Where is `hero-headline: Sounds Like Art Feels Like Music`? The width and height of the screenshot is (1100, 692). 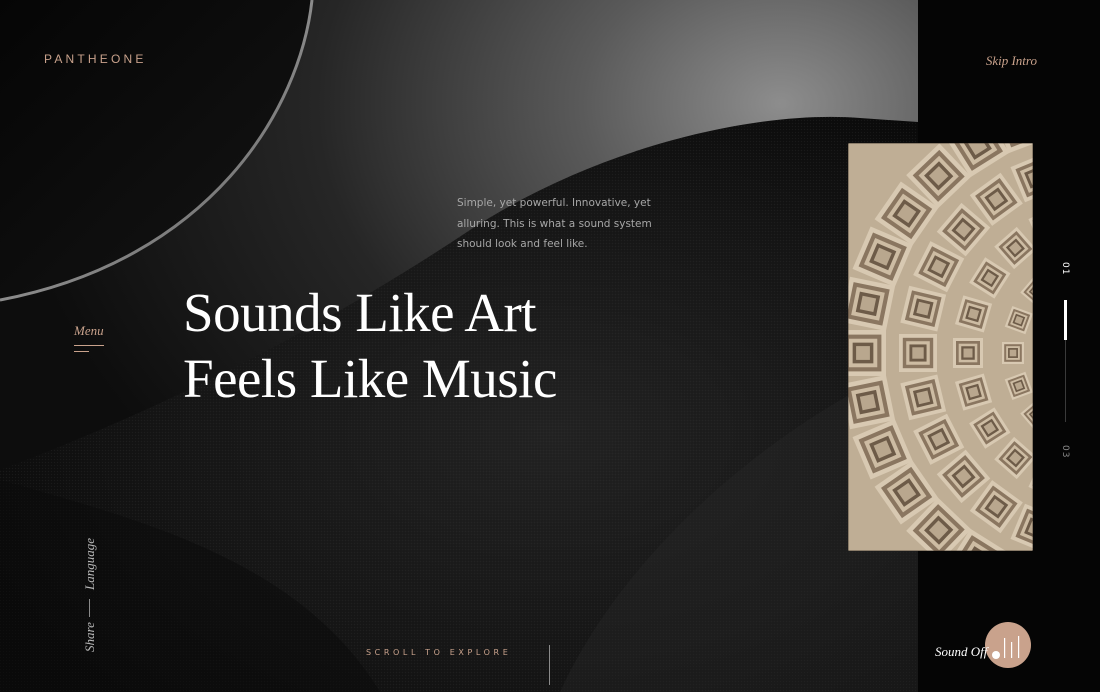
hero-headline: Sounds Like Art Feels Like Music is located at coordinates (370, 346).